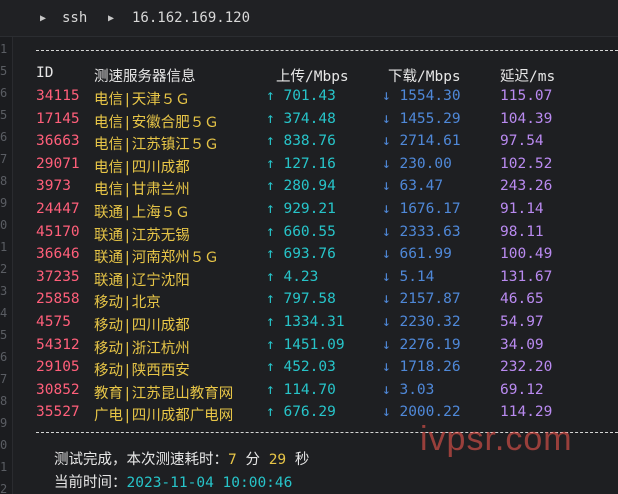  I want to click on download-value: 63.47, so click(421, 186).